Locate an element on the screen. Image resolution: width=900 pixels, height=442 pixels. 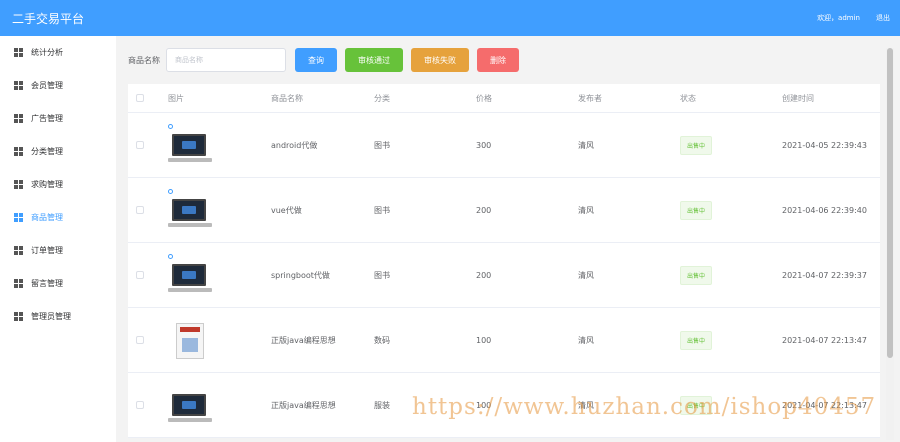
created-time: 2021-04-07 22:39:37 is located at coordinates (824, 275).